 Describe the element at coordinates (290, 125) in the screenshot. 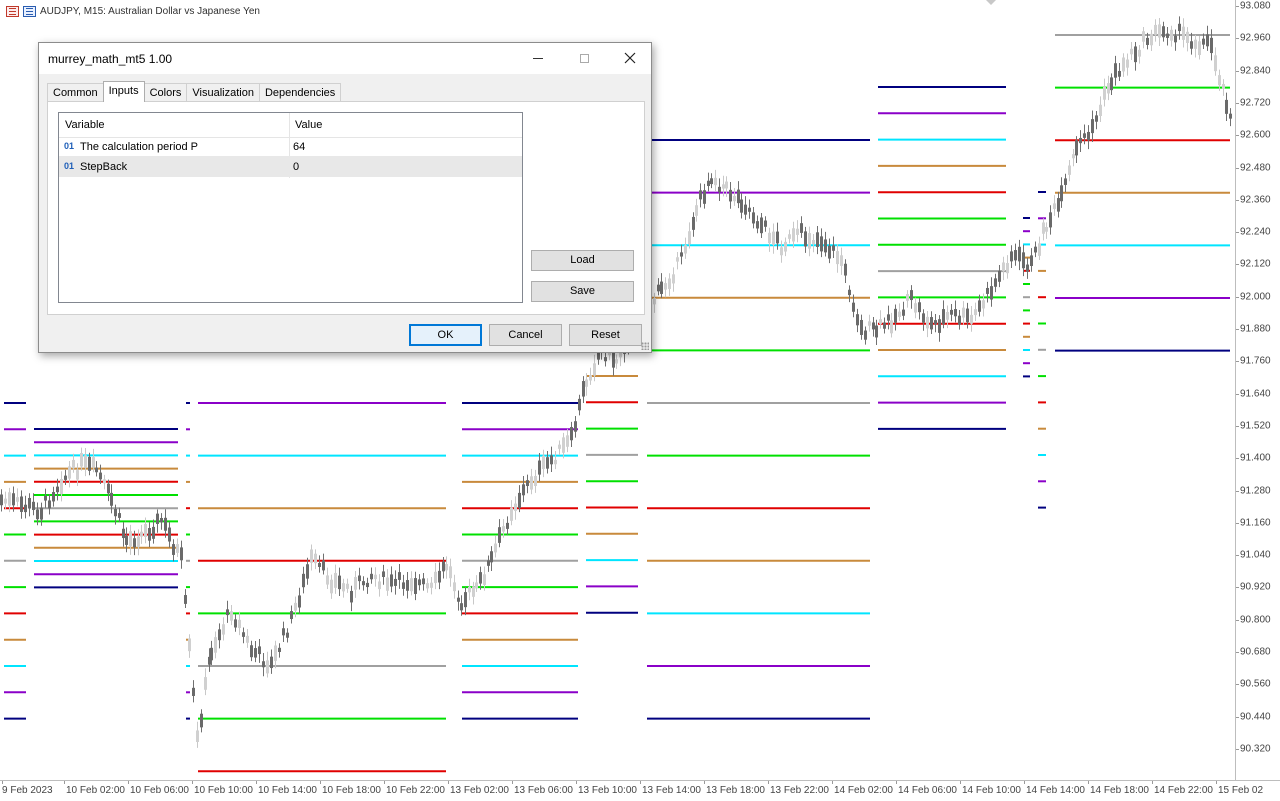

I see `grid-header: Variable Value` at that location.